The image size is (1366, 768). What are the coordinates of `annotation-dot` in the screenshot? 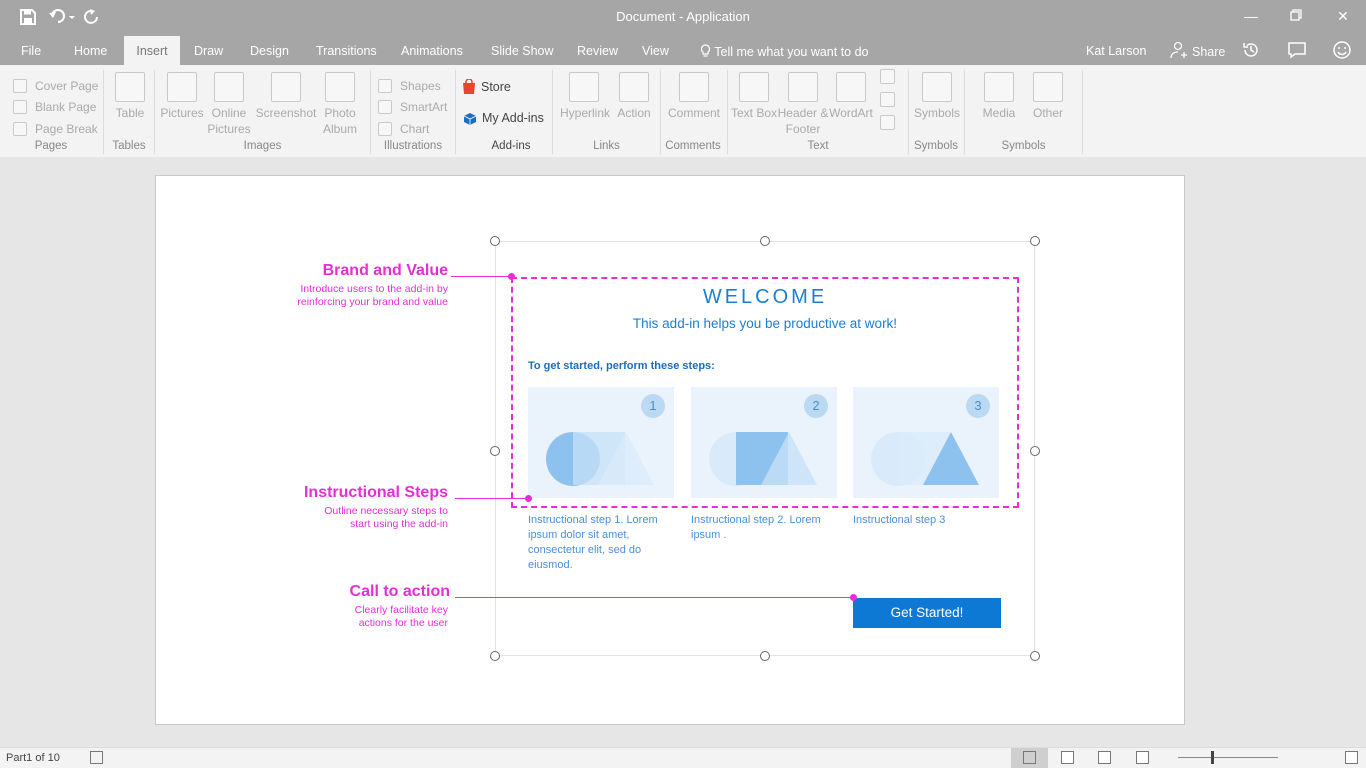 It's located at (528, 498).